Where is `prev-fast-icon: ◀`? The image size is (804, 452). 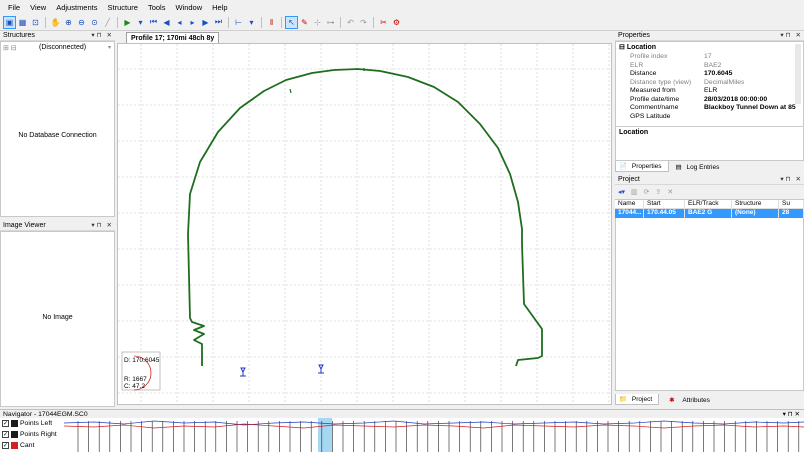
prev-fast-icon: ◀ is located at coordinates (166, 22).